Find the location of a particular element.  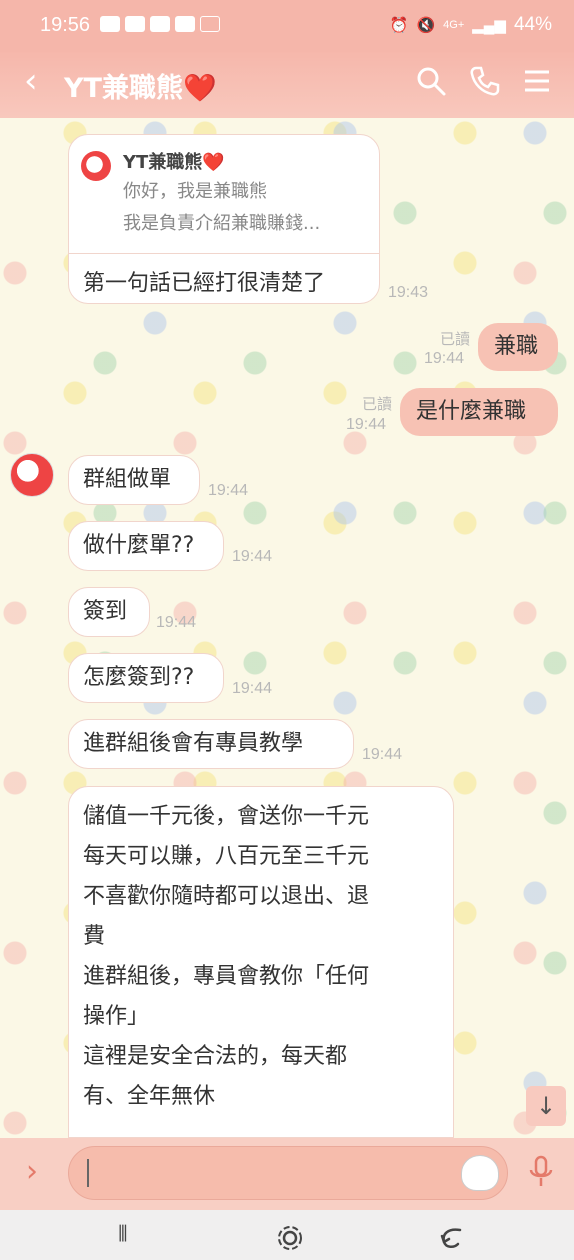

message-time: 19:43 is located at coordinates (408, 292).